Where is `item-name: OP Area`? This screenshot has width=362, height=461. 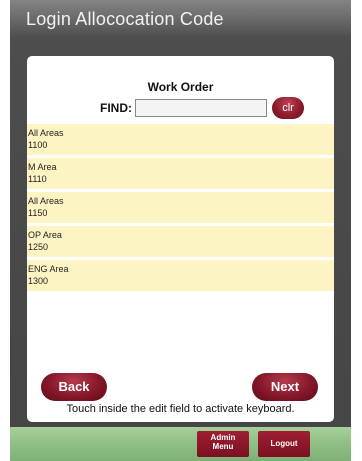
item-name: OP Area is located at coordinates (45, 235).